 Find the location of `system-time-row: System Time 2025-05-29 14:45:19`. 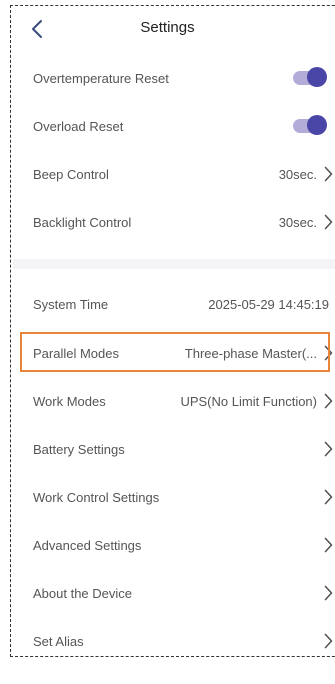

system-time-row: System Time 2025-05-29 14:45:19 is located at coordinates (174, 304).